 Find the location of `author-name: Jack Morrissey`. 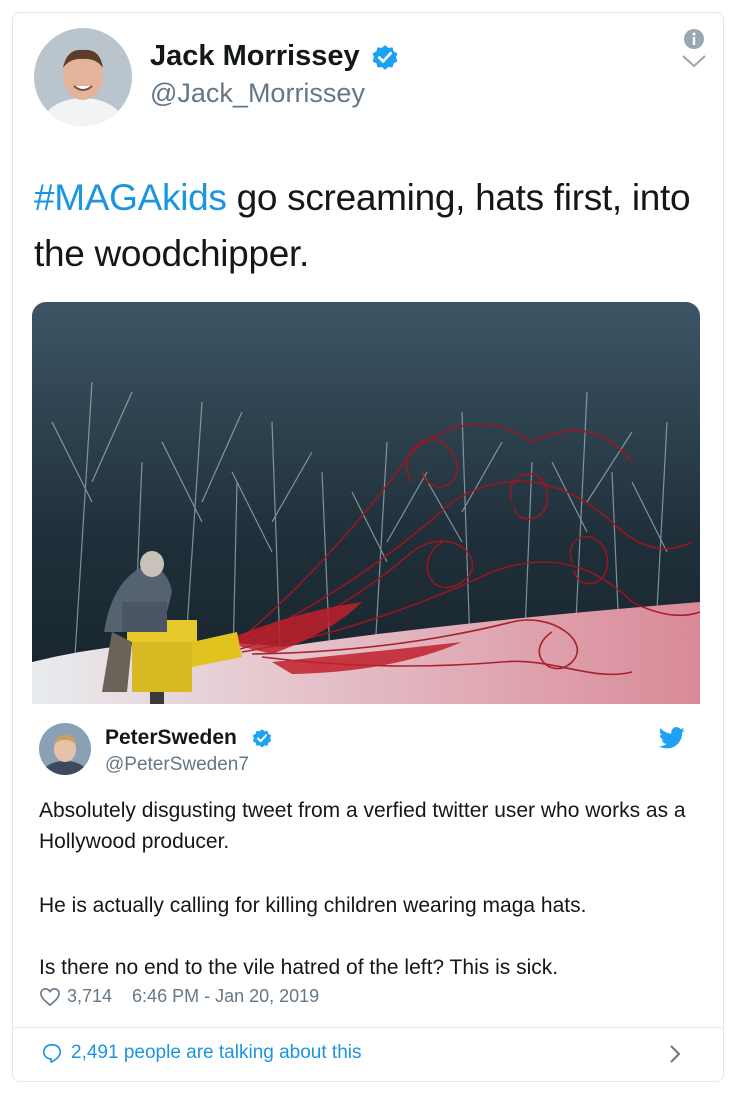

author-name: Jack Morrissey is located at coordinates (255, 56).